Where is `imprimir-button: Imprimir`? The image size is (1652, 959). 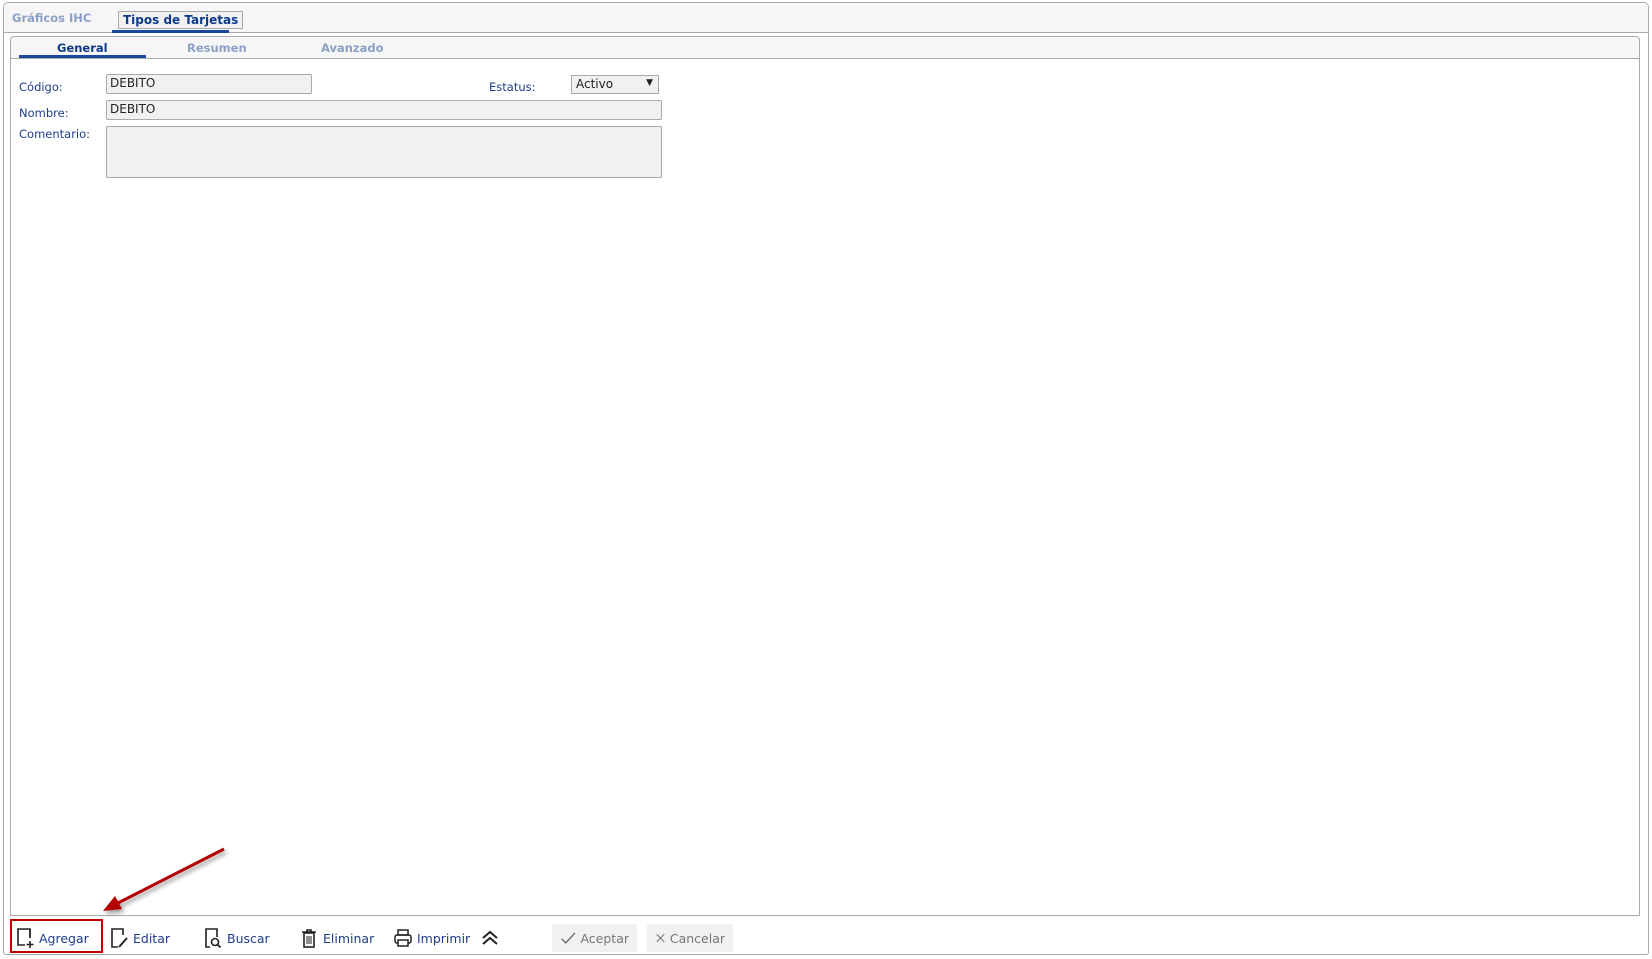
imprimir-button: Imprimir is located at coordinates (431, 938).